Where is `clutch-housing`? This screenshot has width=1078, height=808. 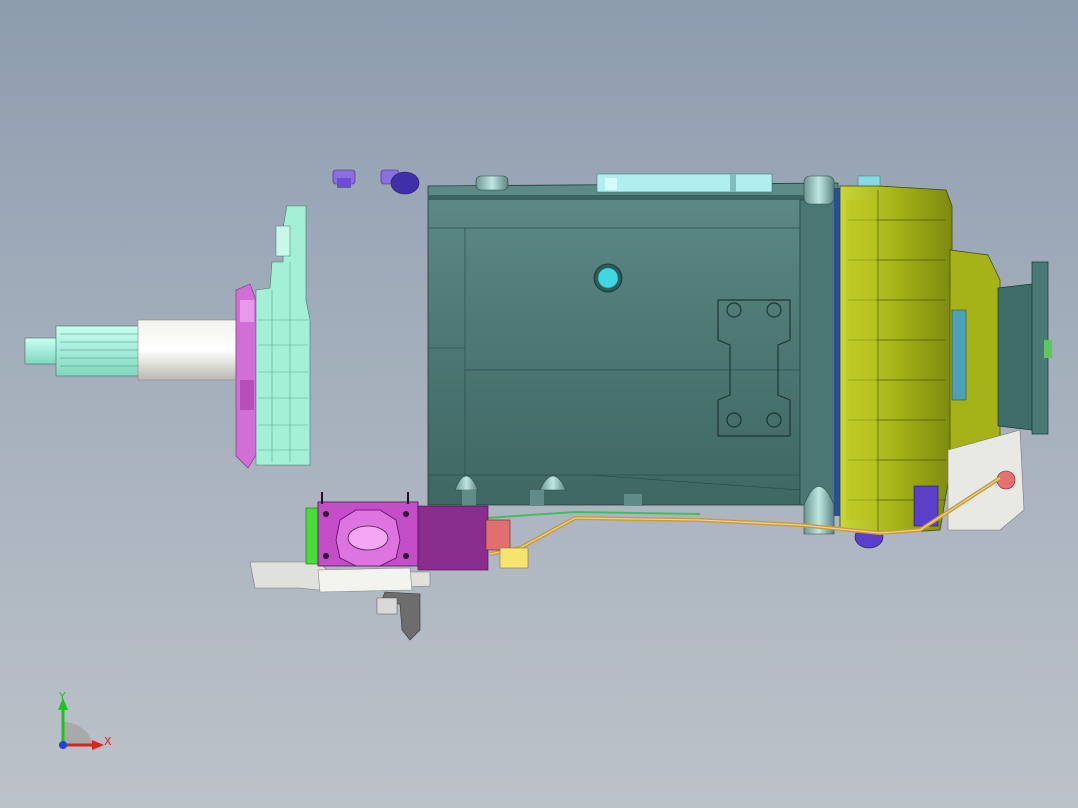
clutch-housing is located at coordinates (283, 335).